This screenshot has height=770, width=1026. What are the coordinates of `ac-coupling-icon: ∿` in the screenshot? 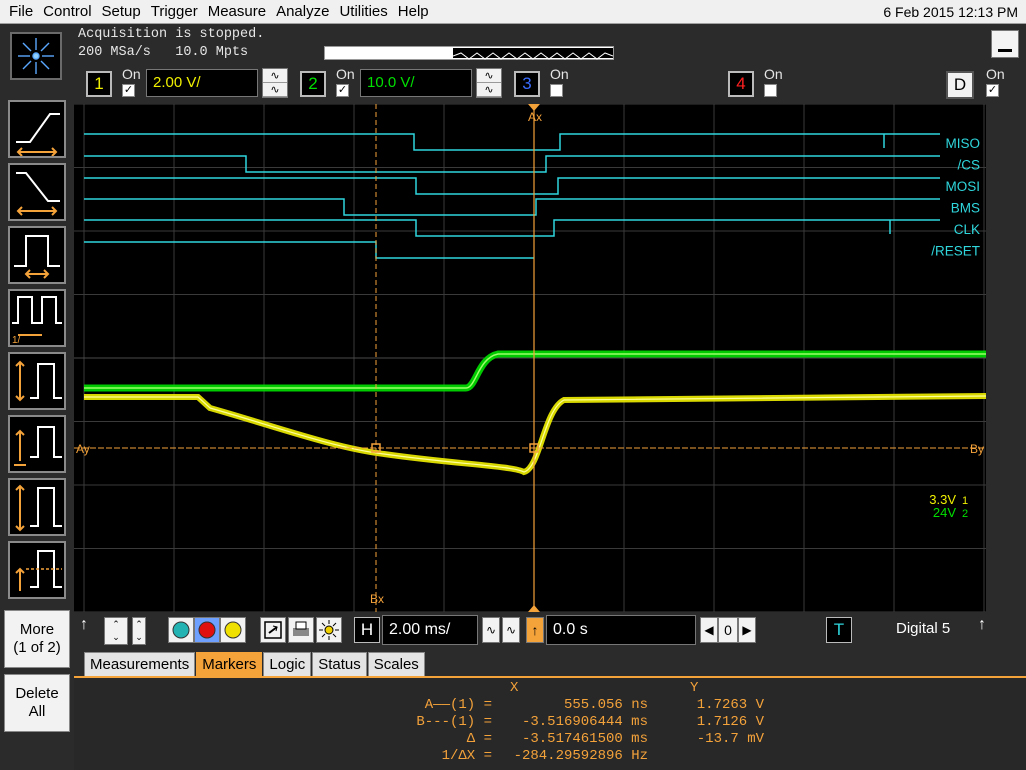 It's located at (489, 76).